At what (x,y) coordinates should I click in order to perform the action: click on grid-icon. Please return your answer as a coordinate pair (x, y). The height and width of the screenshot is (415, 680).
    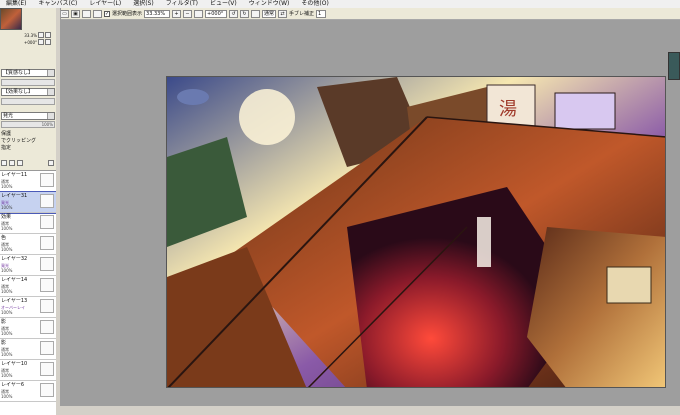
    Looking at the image, I should click on (97, 13).